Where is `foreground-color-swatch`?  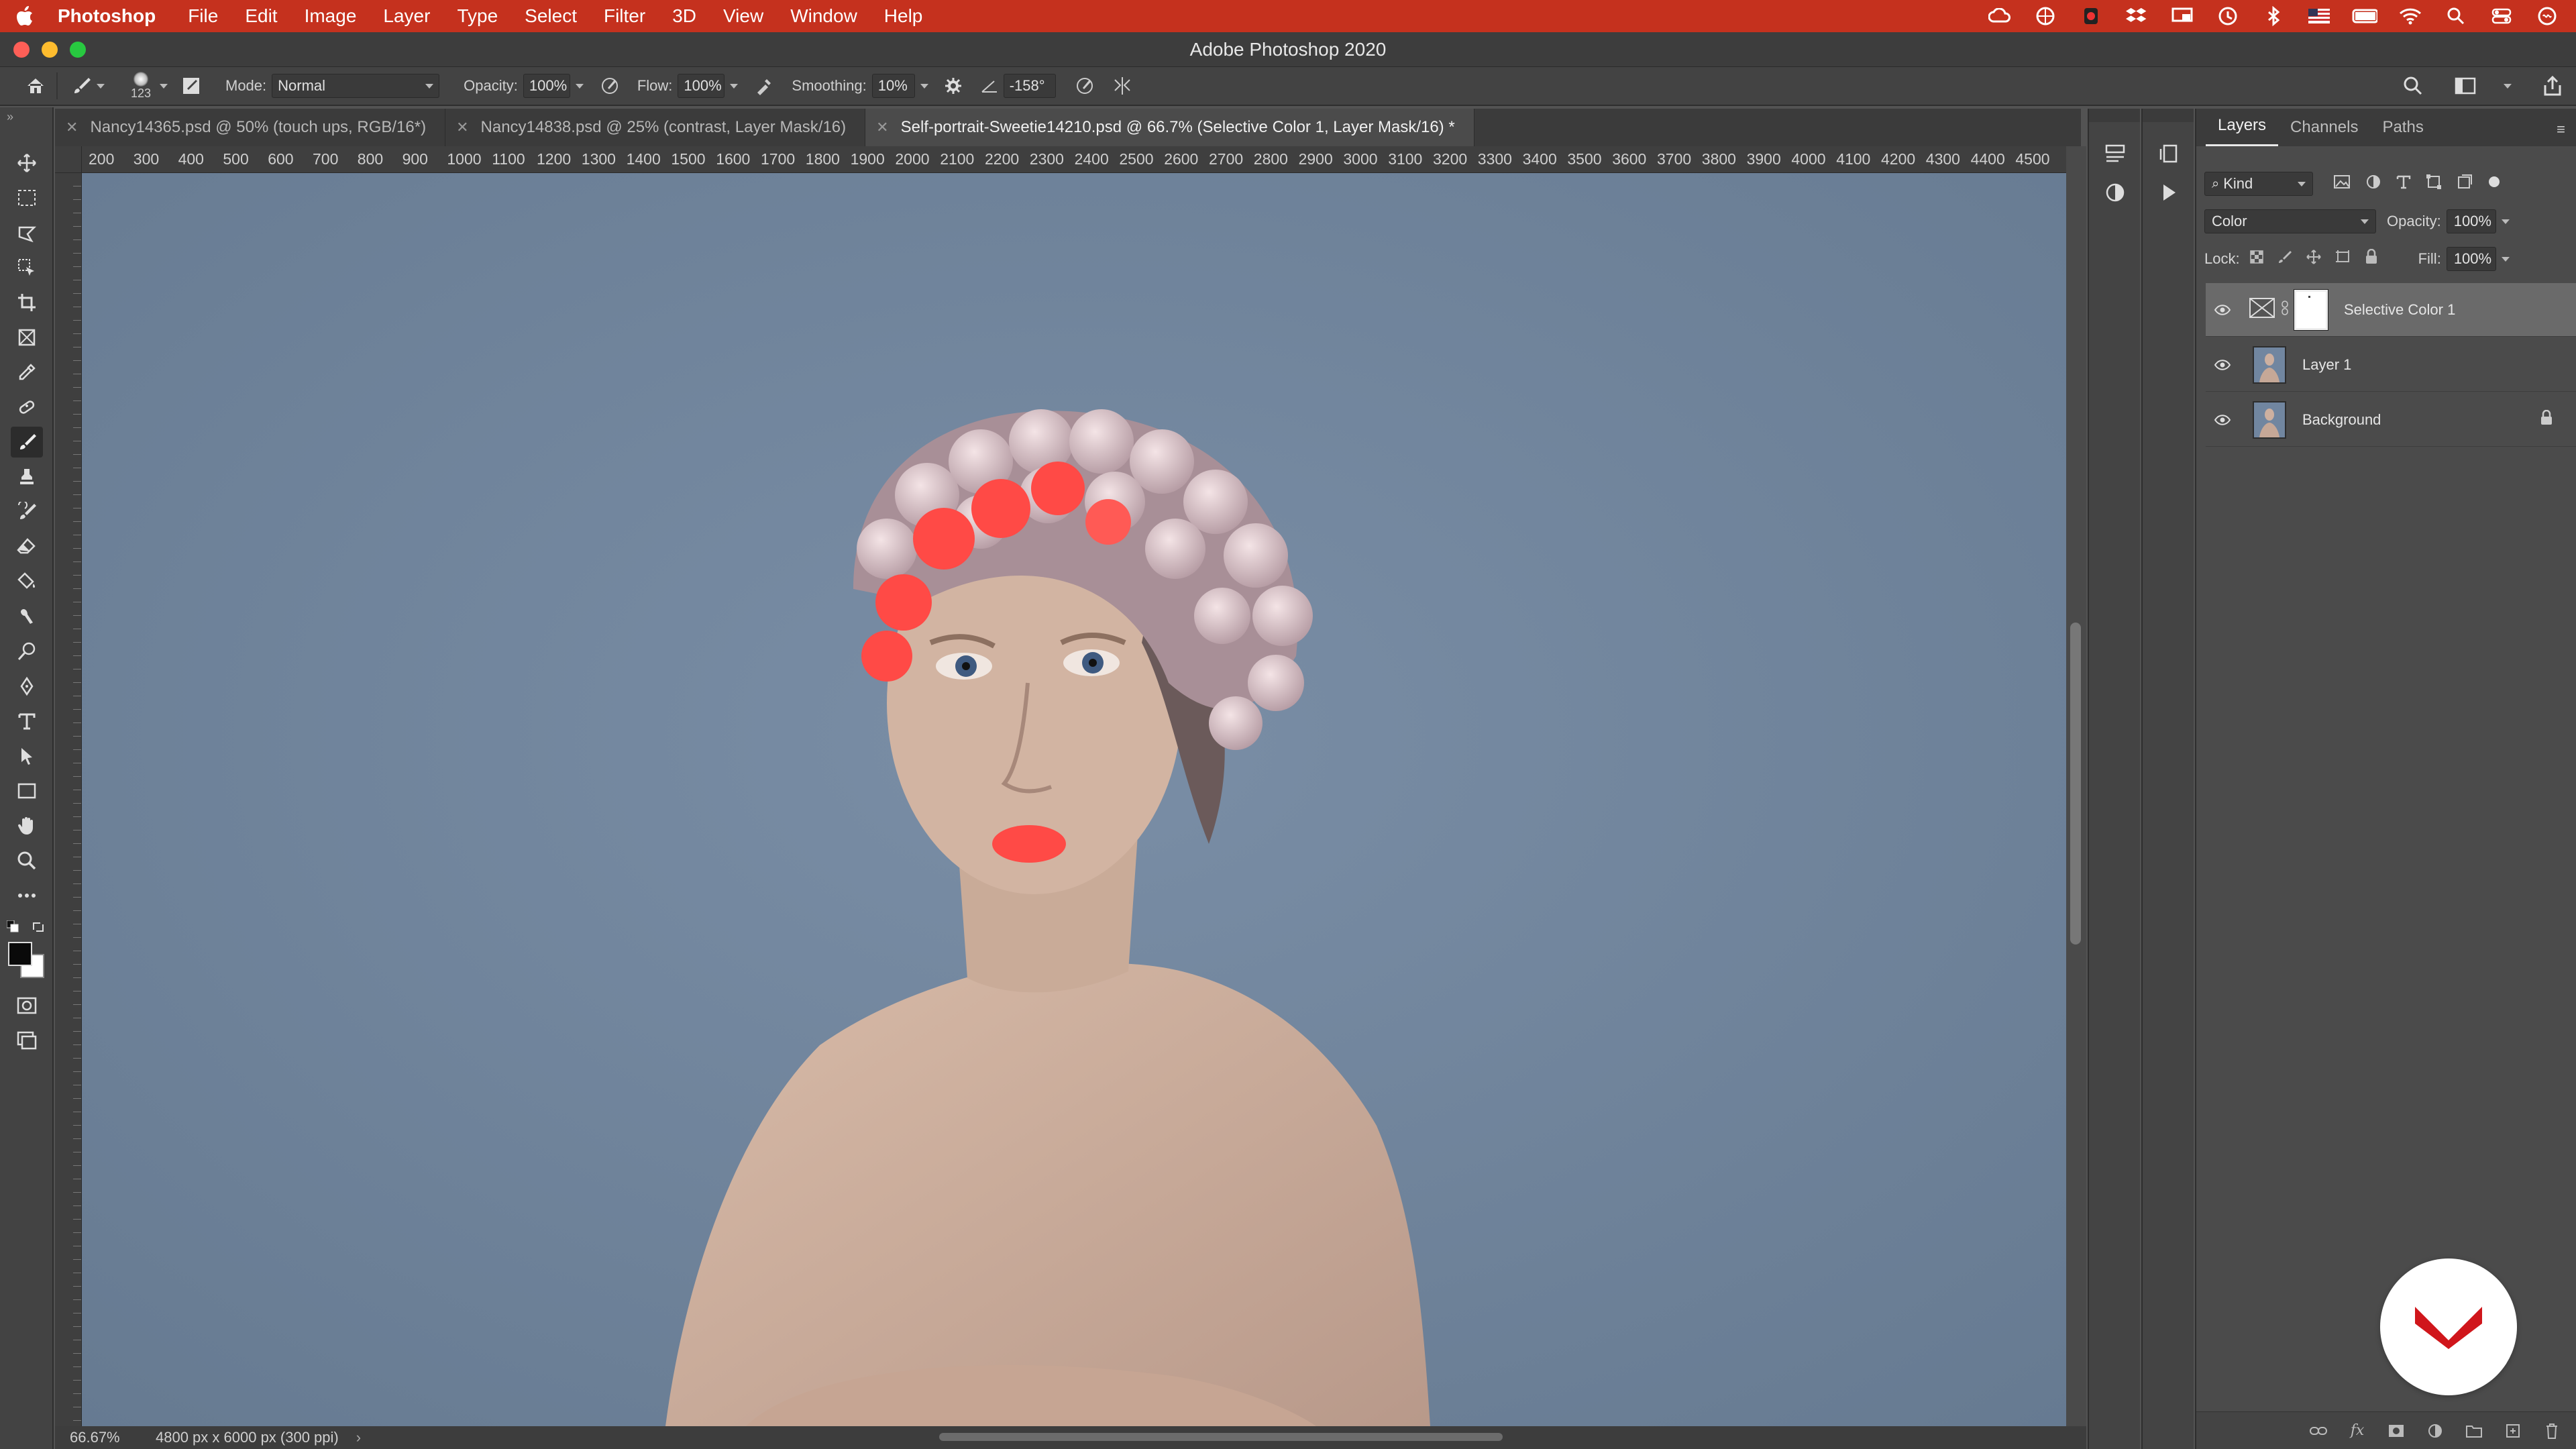
foreground-color-swatch is located at coordinates (20, 954).